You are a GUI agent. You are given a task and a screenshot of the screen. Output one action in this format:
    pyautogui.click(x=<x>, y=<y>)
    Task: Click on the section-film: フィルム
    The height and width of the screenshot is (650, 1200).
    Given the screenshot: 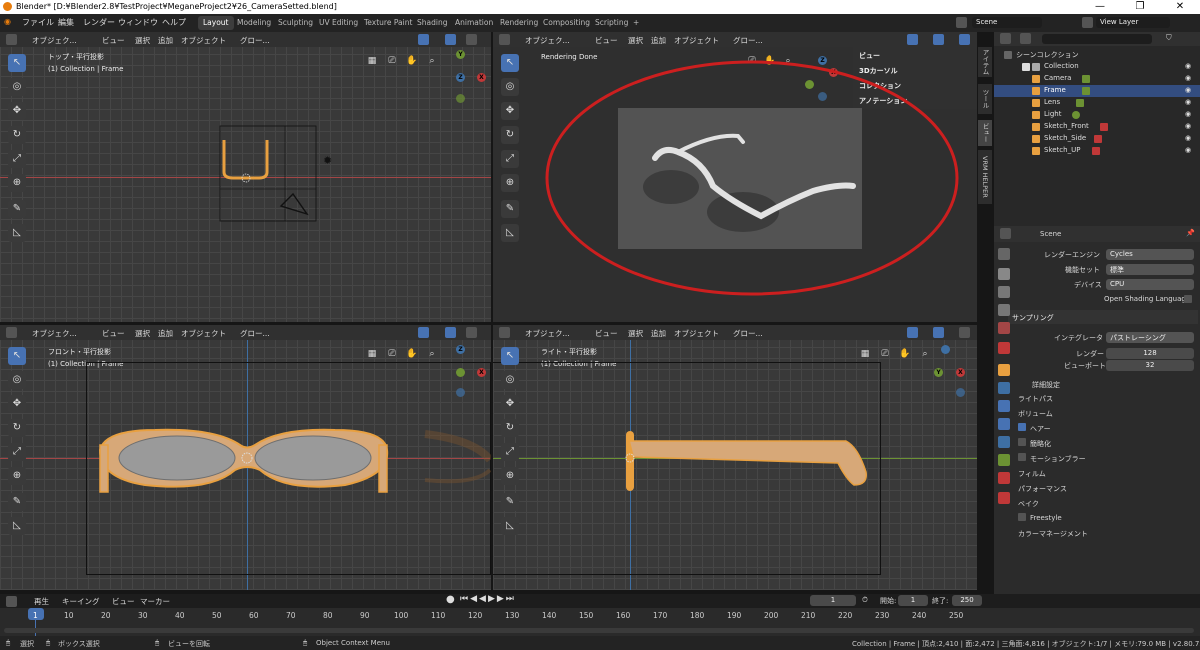 What is the action you would take?
    pyautogui.click(x=1032, y=474)
    